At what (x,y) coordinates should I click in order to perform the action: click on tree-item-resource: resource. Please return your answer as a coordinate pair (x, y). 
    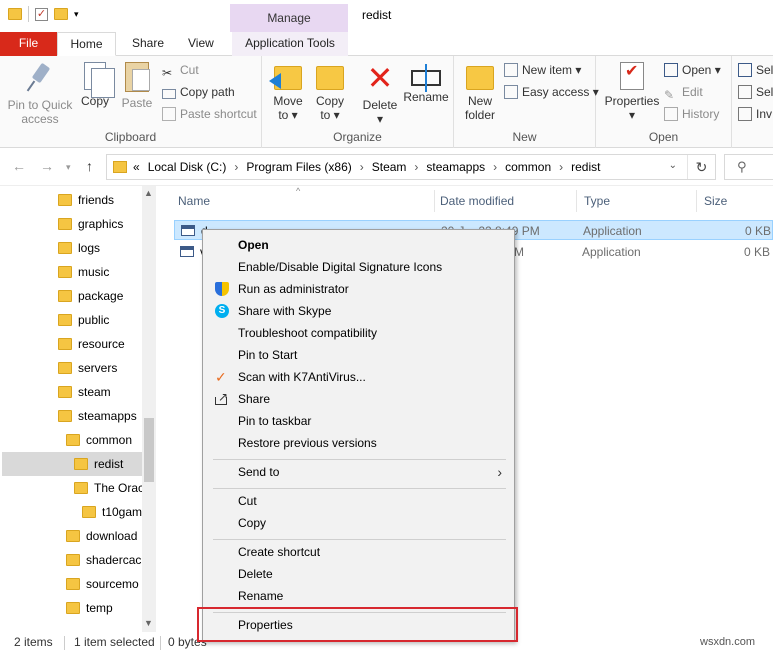
    Looking at the image, I should click on (91, 344).